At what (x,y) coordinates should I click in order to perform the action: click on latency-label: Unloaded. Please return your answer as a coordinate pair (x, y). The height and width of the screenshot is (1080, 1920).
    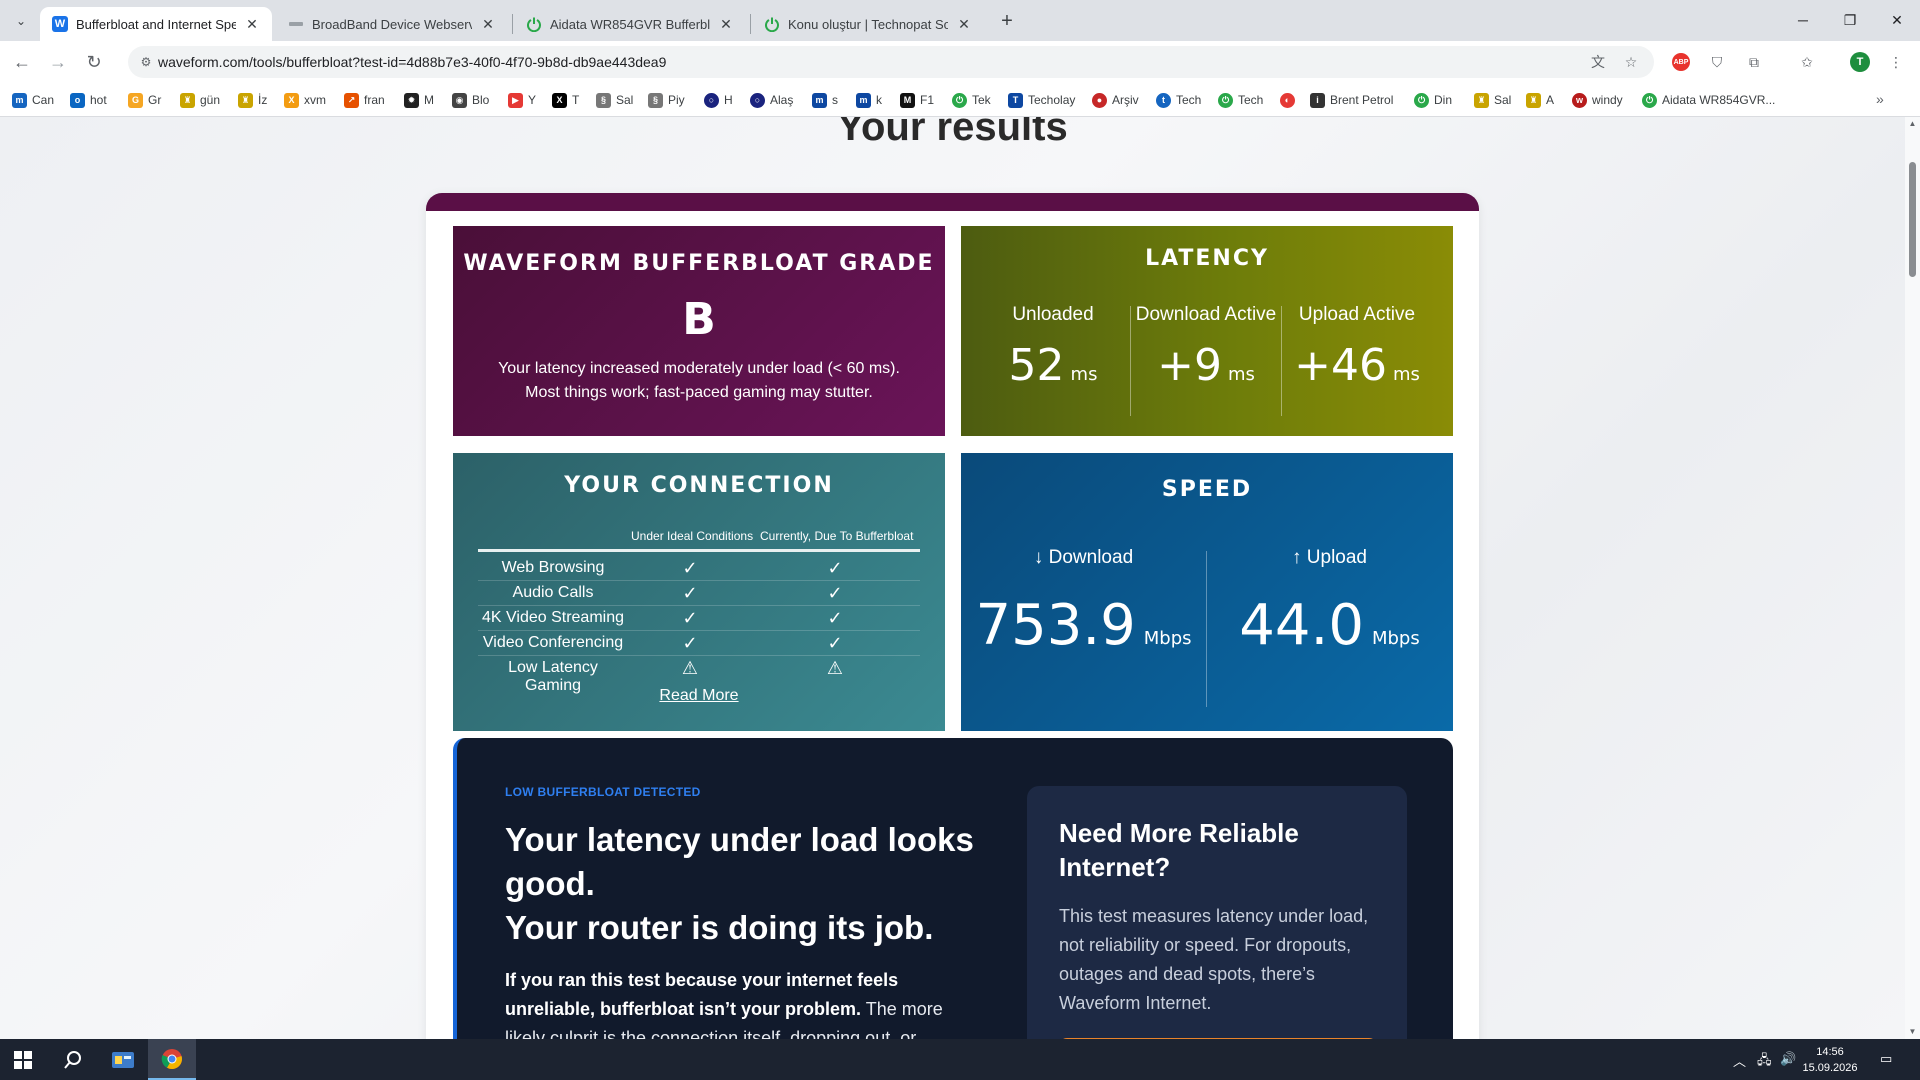
    Looking at the image, I should click on (1053, 314).